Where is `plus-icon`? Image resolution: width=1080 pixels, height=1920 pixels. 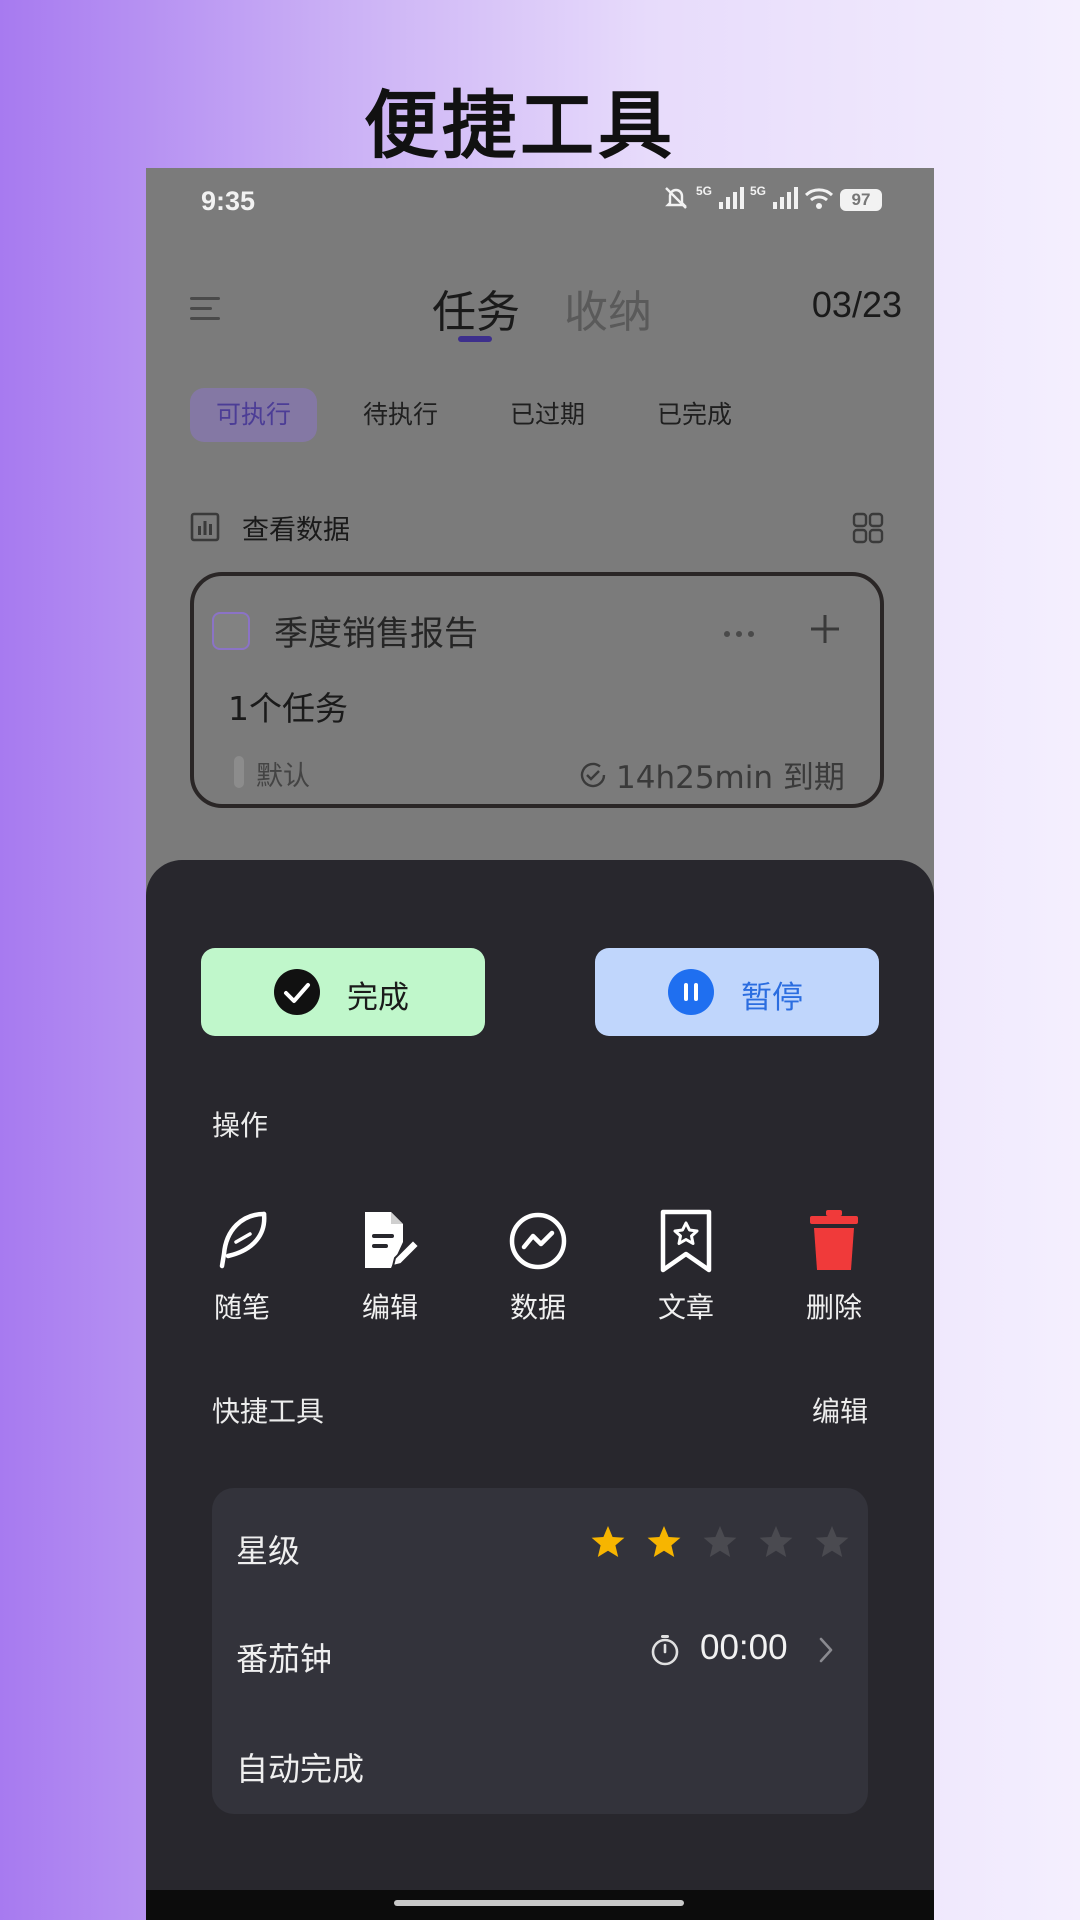
plus-icon is located at coordinates (825, 631).